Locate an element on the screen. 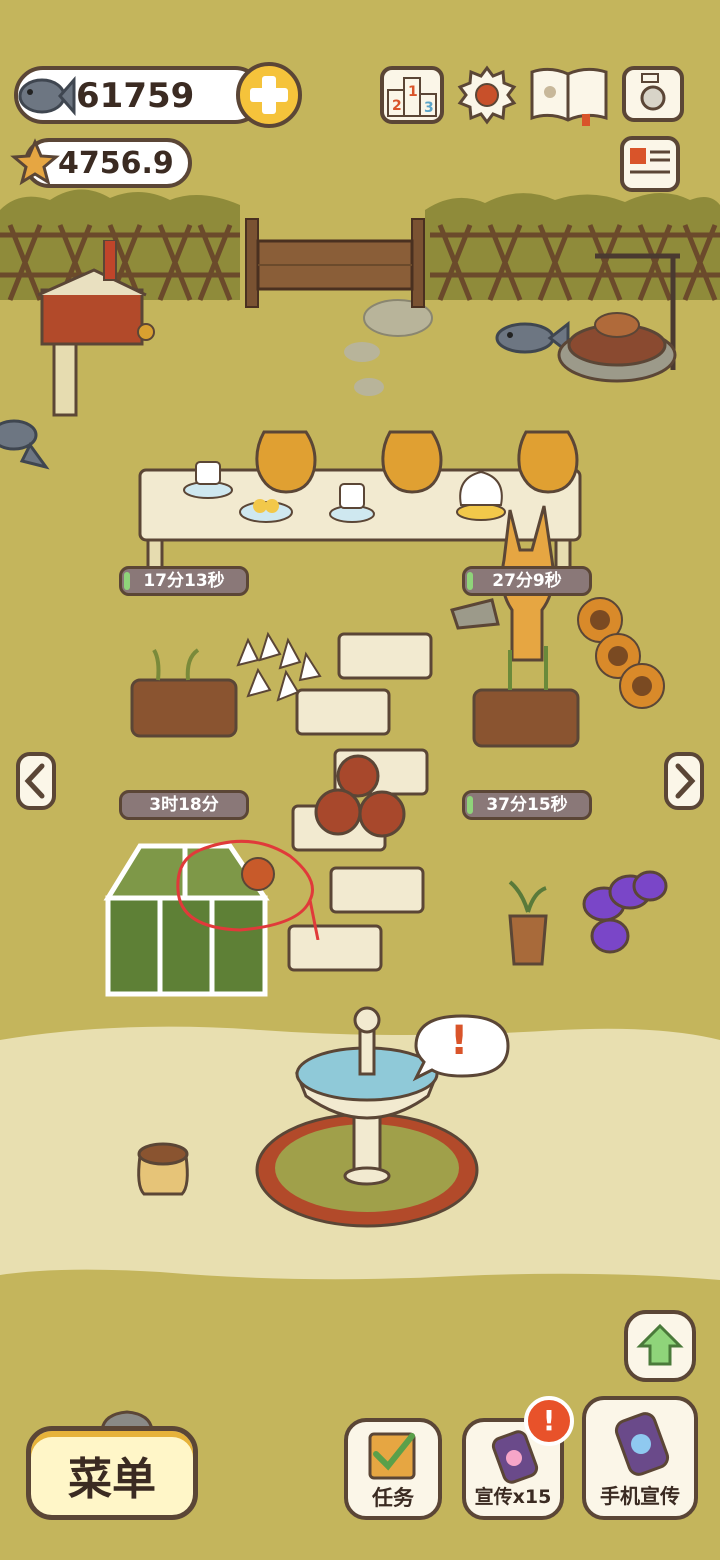 This screenshot has height=1560, width=720. potted-sprout is located at coordinates (528, 920).